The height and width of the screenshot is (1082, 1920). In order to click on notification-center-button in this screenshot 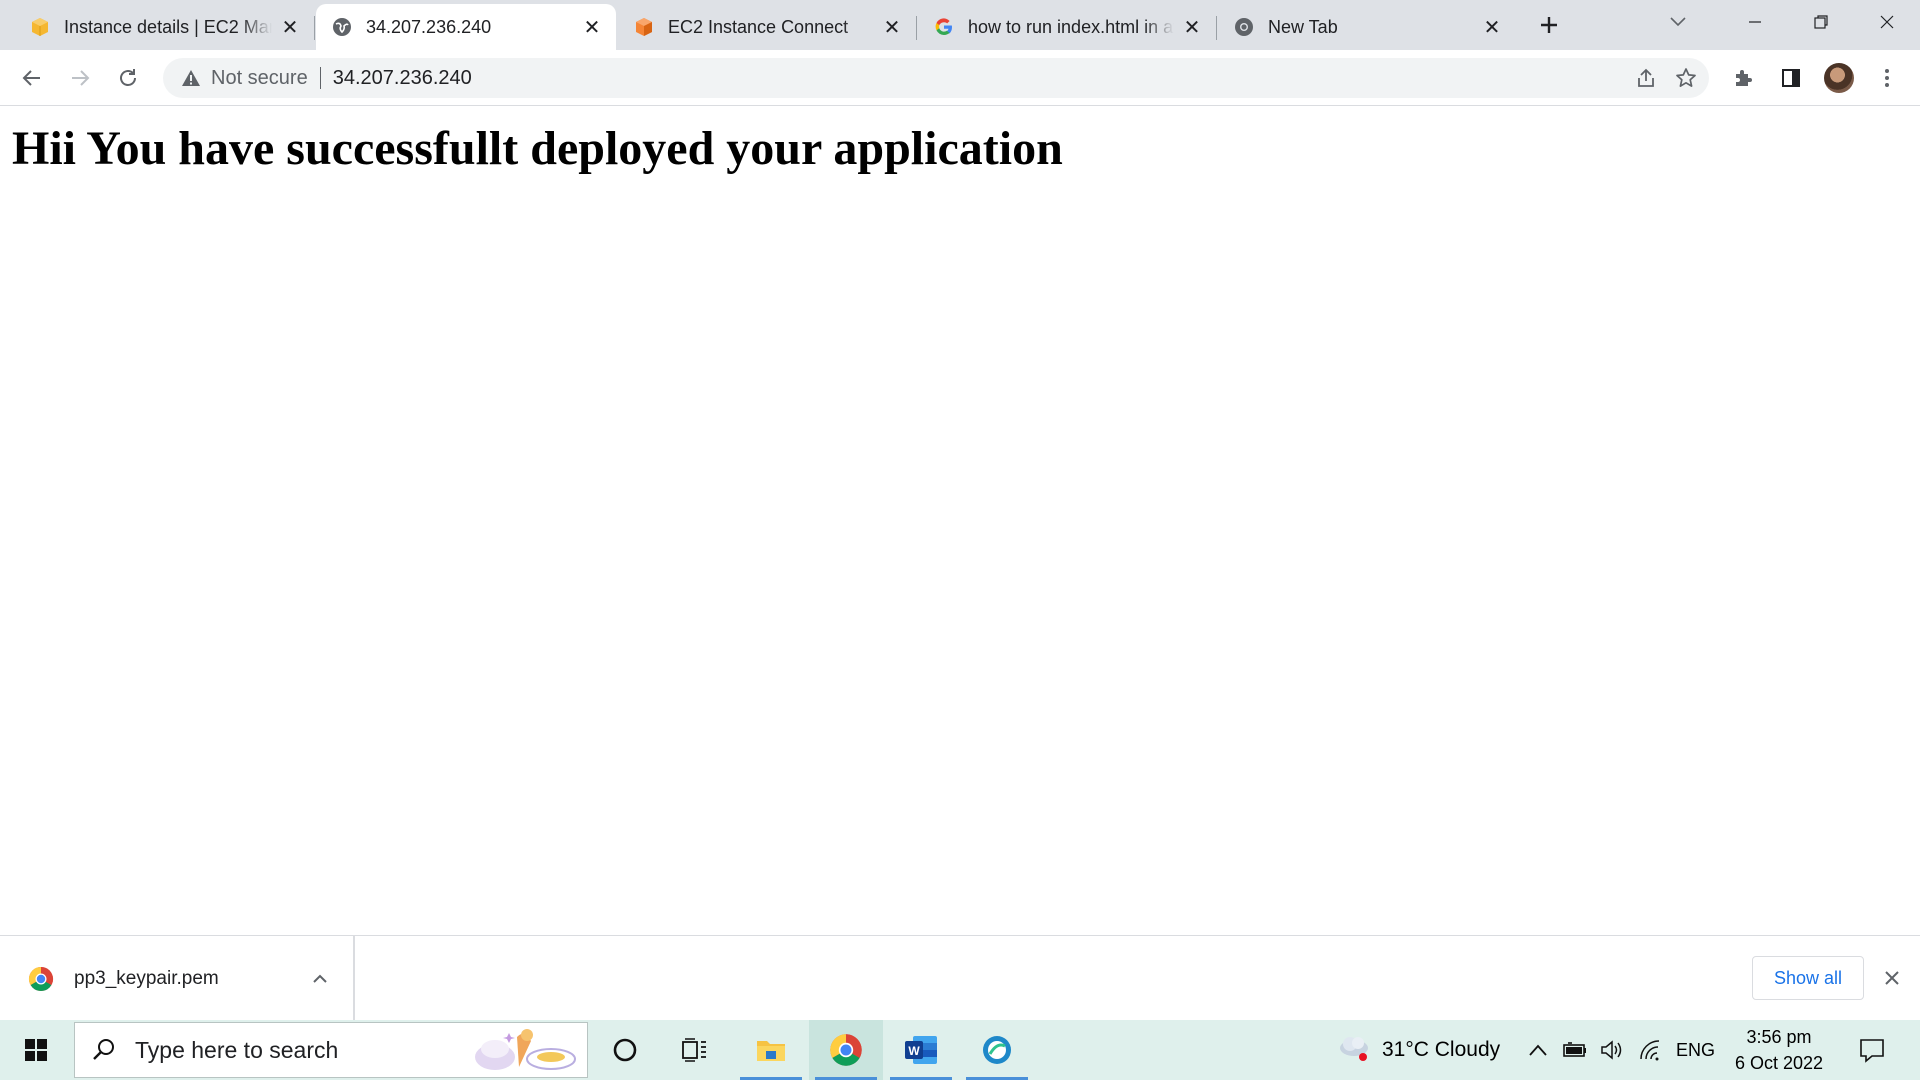, I will do `click(1872, 1050)`.